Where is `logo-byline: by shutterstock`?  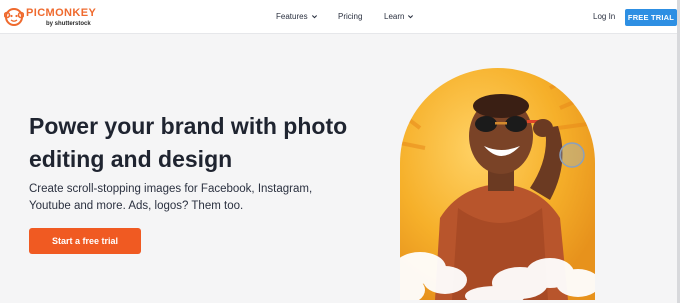 logo-byline: by shutterstock is located at coordinates (68, 24).